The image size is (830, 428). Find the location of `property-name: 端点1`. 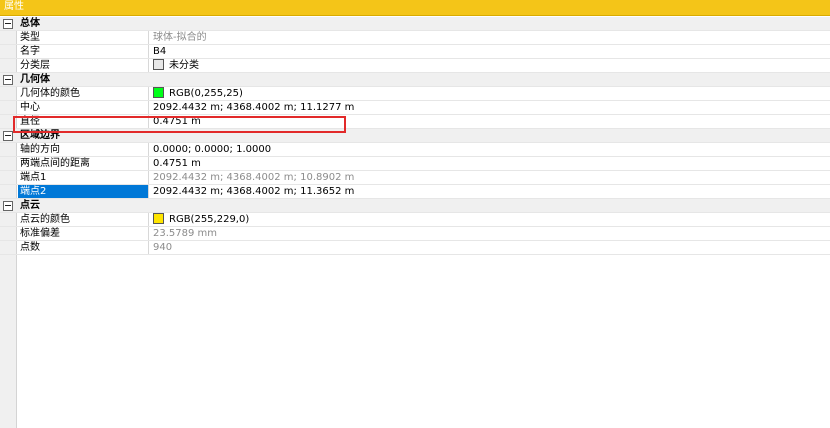

property-name: 端点1 is located at coordinates (83, 177).